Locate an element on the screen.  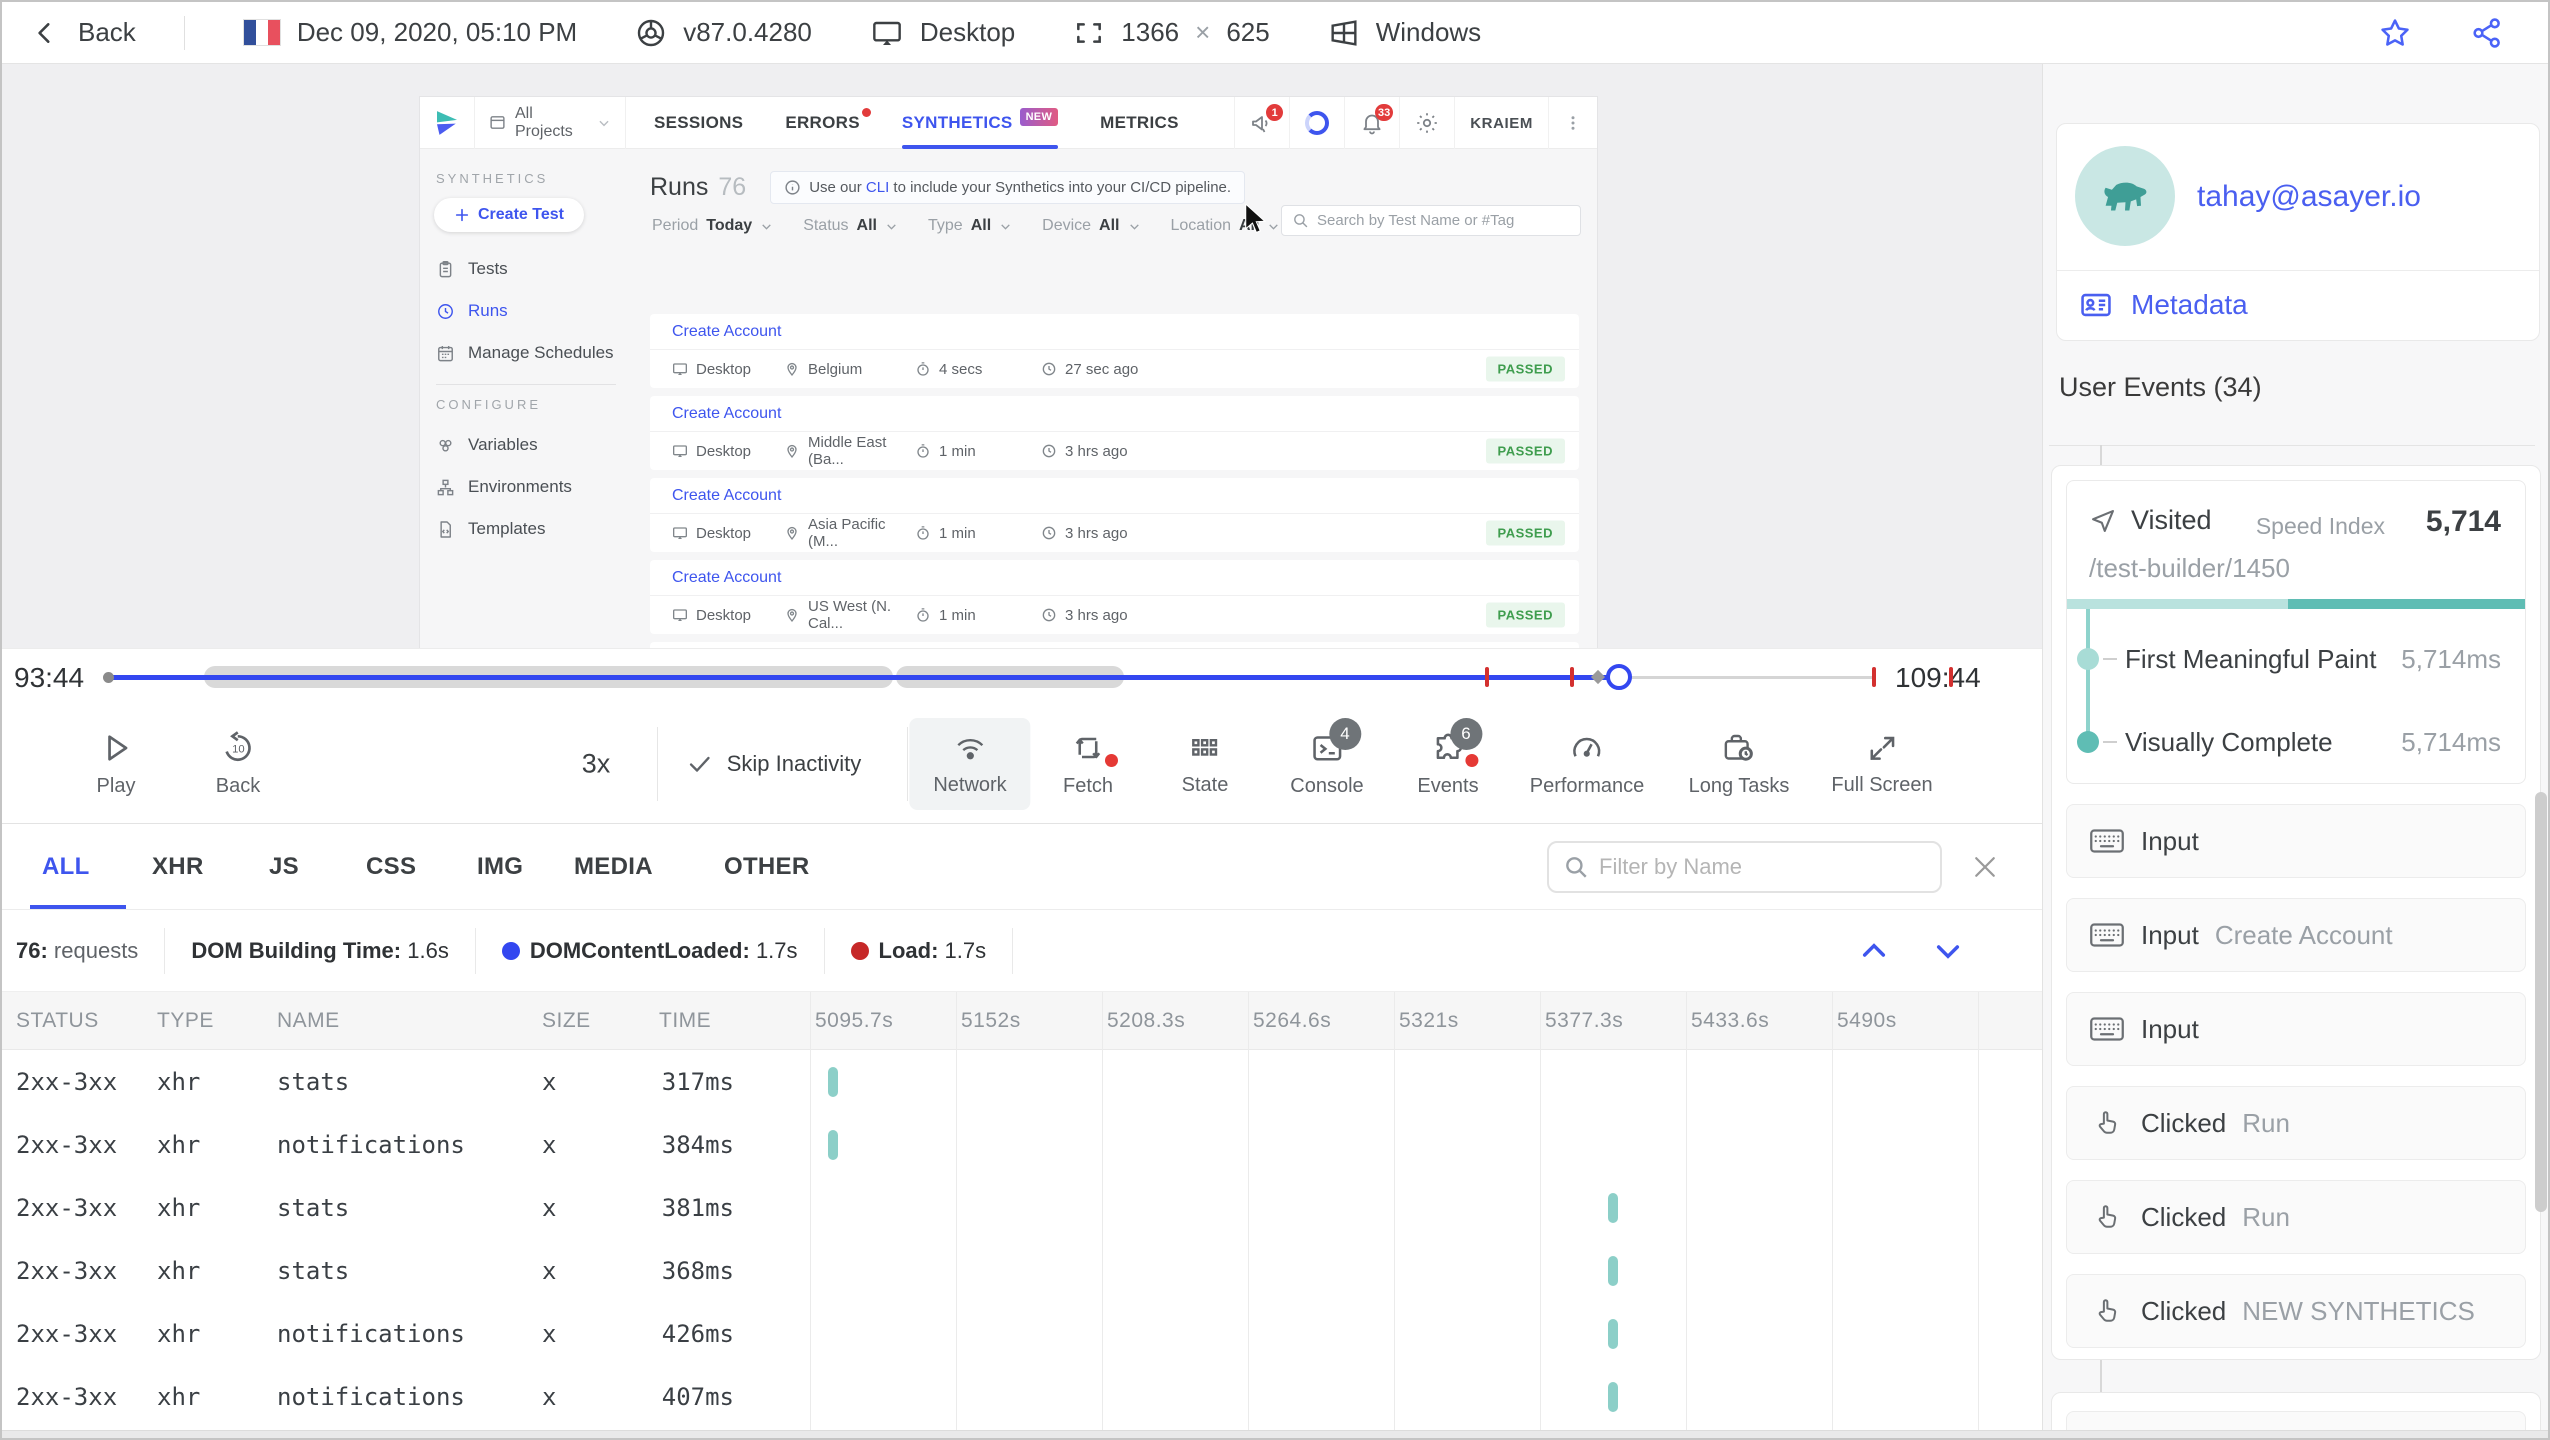
skip-inactivity-toggle: Skip Inactivity is located at coordinates (774, 764).